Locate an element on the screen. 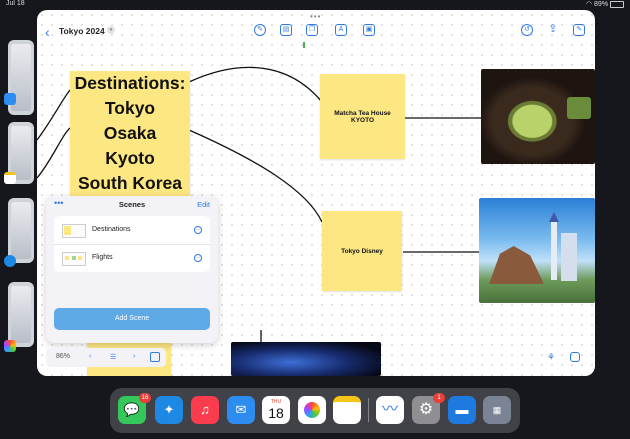 This screenshot has height=439, width=630. note-line: Tokyo Disney is located at coordinates (362, 251).